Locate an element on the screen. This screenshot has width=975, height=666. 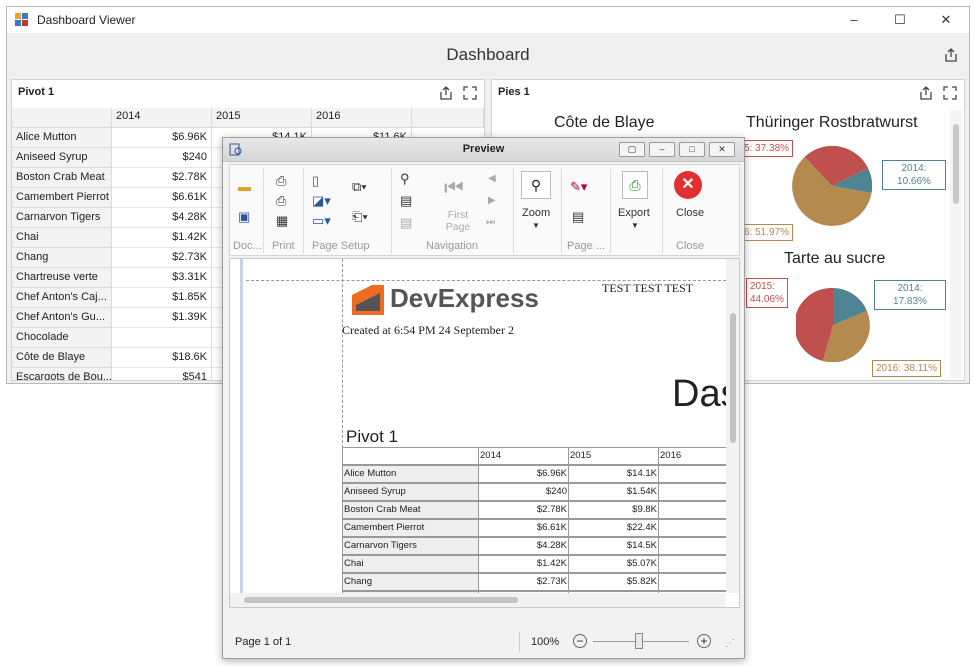
scale-icon: ⧉▾ is located at coordinates (359, 187).